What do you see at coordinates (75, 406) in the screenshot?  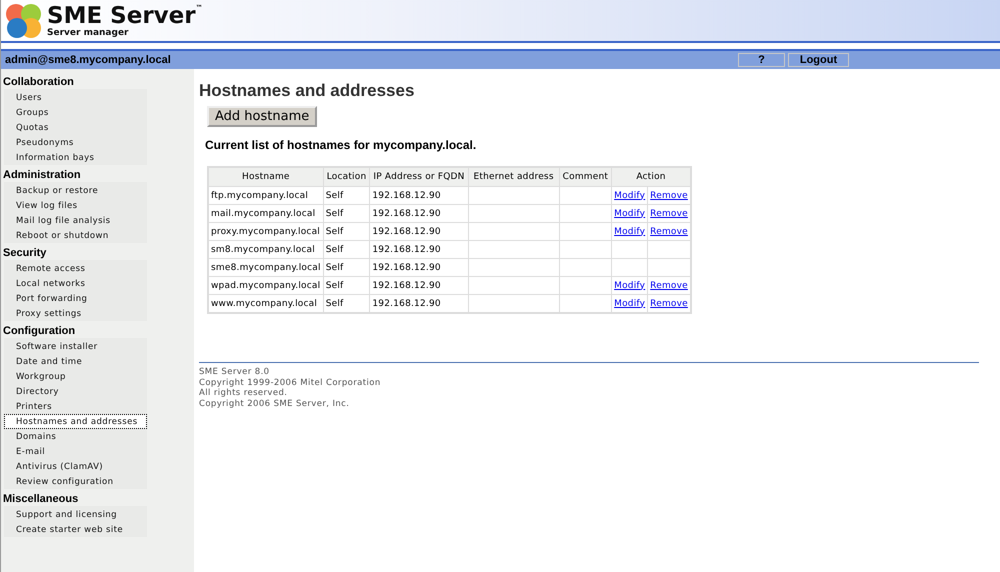 I see `sidebar-link: Printers` at bounding box center [75, 406].